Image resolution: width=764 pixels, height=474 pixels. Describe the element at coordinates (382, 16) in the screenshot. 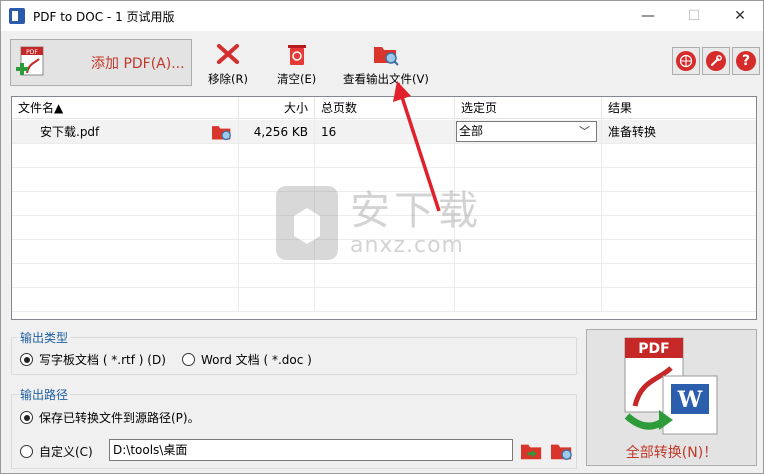

I see `title-bar: PDF to DOC - 1 页试用版 — ☐ ✕` at that location.